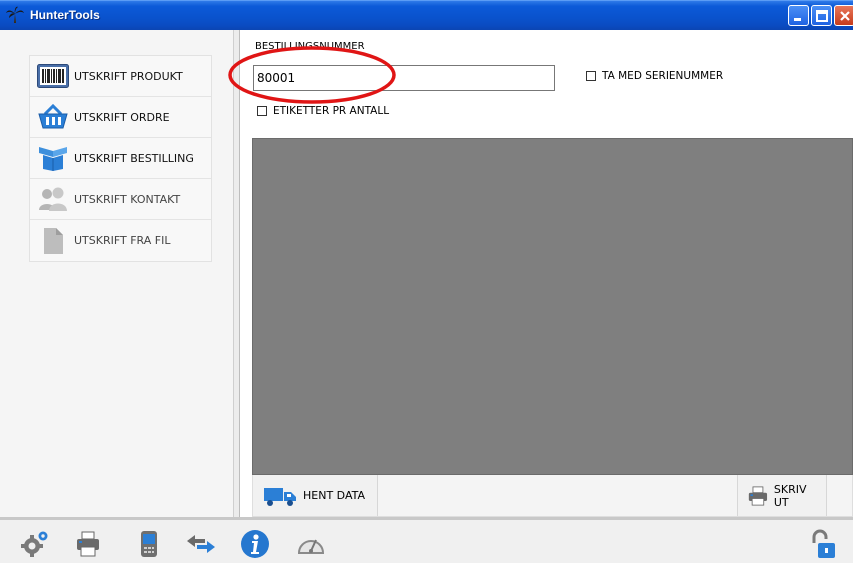 The width and height of the screenshot is (853, 563). I want to click on sidebar-item-print-contact: UTSKRIFT KONTAKT, so click(120, 199).